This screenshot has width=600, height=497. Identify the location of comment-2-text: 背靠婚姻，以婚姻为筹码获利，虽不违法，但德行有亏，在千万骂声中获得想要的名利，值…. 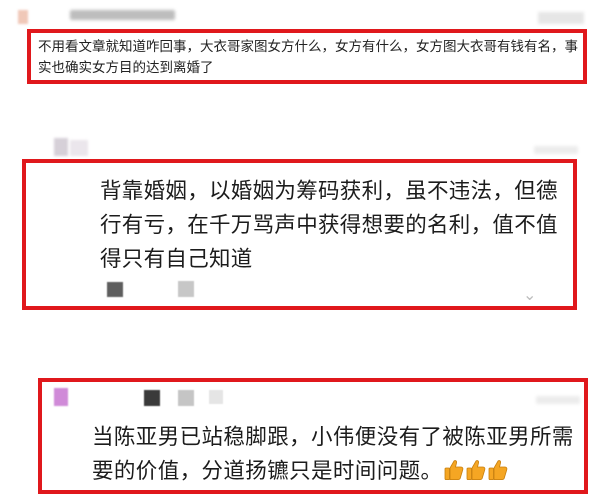
(329, 225).